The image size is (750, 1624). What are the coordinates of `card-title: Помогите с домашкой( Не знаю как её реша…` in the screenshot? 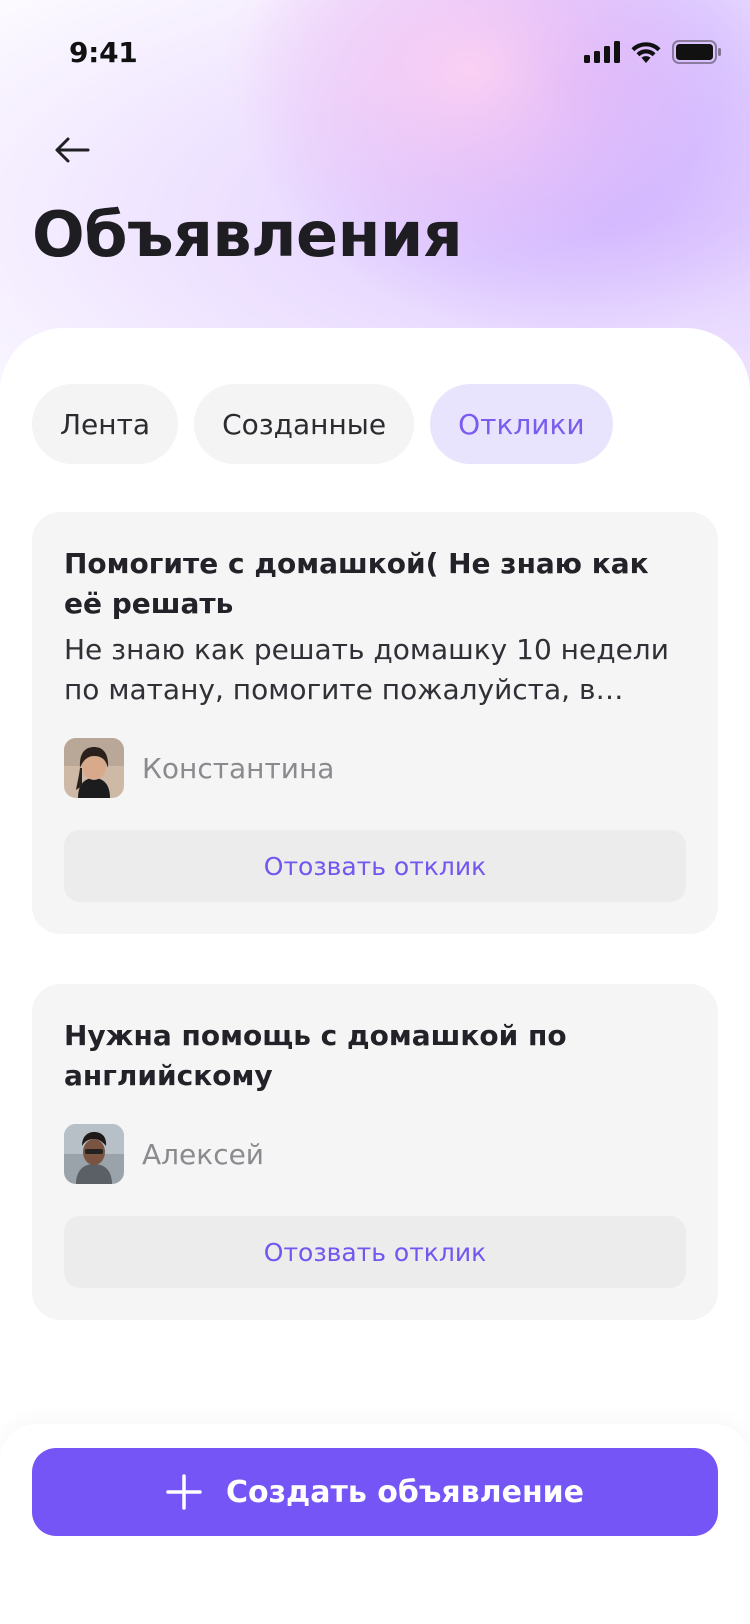 It's located at (356, 583).